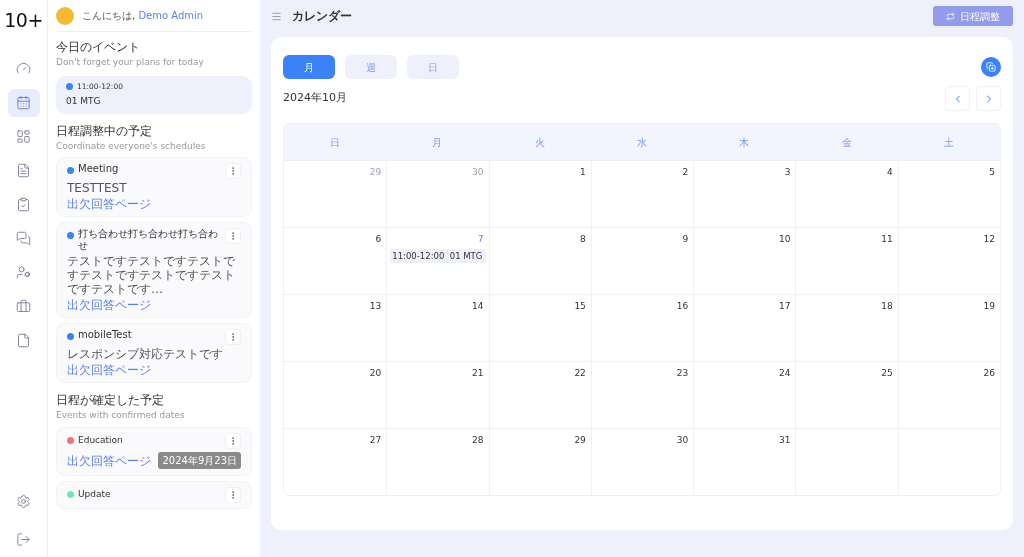  What do you see at coordinates (478, 306) in the screenshot?
I see `day-number: 14` at bounding box center [478, 306].